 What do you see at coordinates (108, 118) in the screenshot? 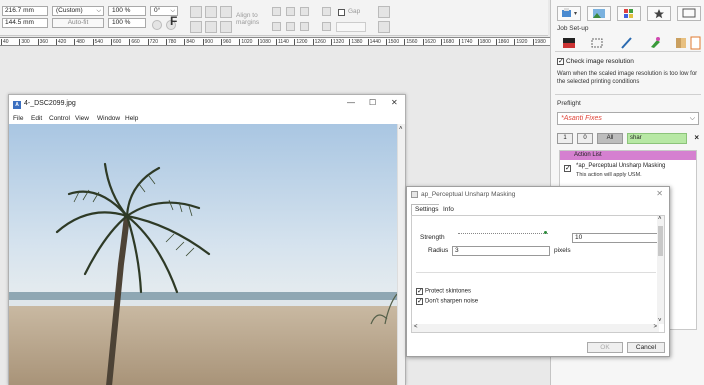
I see `menu-window: Window` at bounding box center [108, 118].